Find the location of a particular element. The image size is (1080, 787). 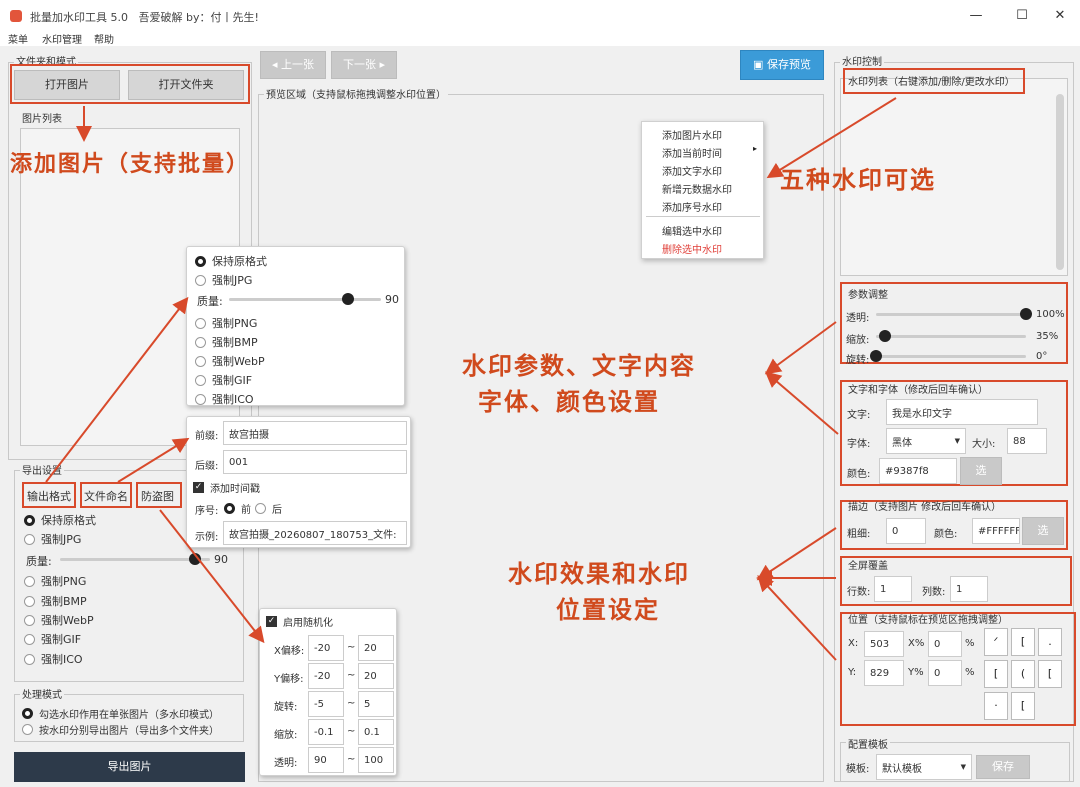

arrow-params is located at coordinates (800, 348).